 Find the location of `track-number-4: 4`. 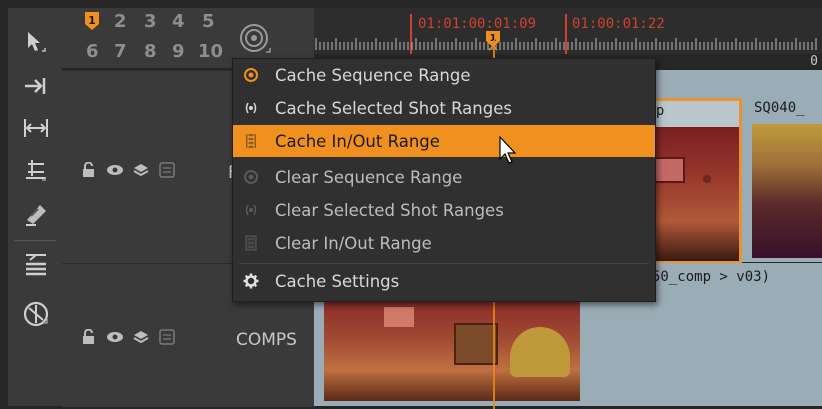

track-number-4: 4 is located at coordinates (178, 21).